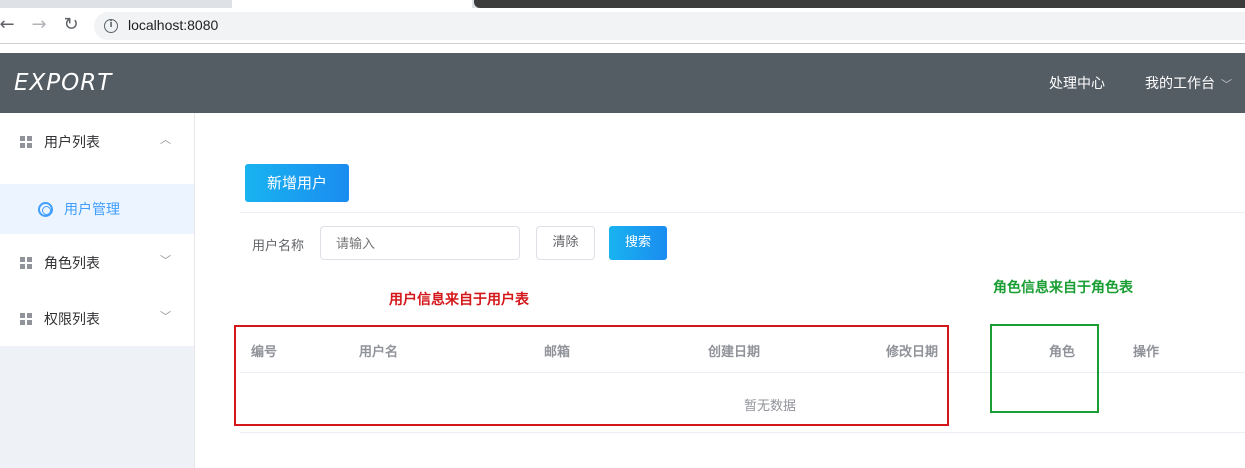  What do you see at coordinates (352, 4) in the screenshot?
I see `browser-tab-active` at bounding box center [352, 4].